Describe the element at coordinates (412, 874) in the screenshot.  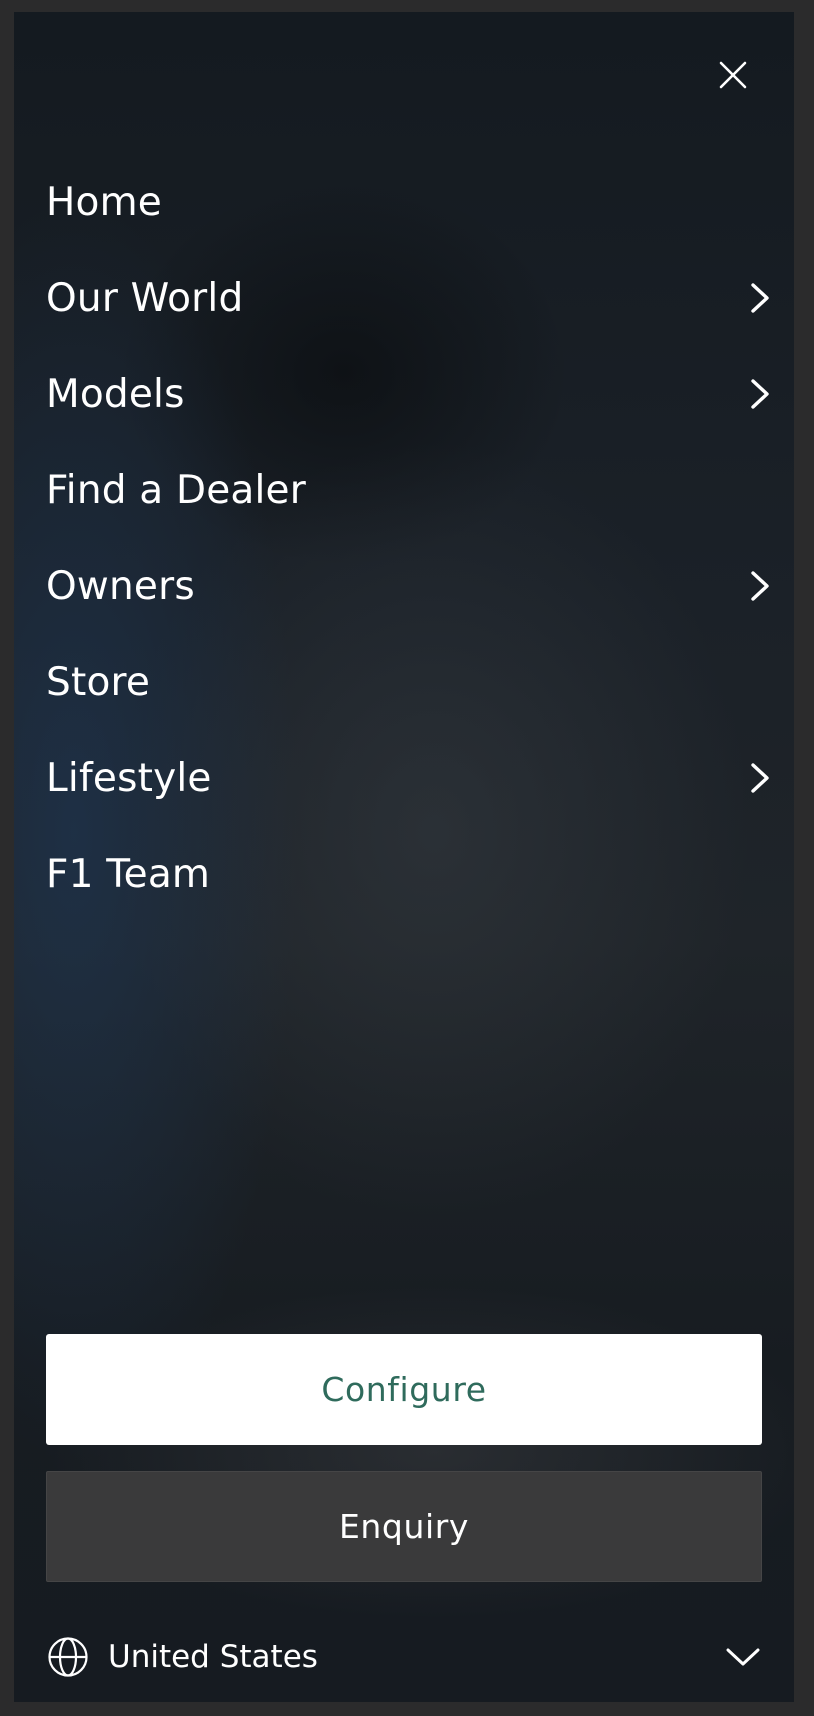
I see `menu-item-f1-team: F1 Team` at that location.